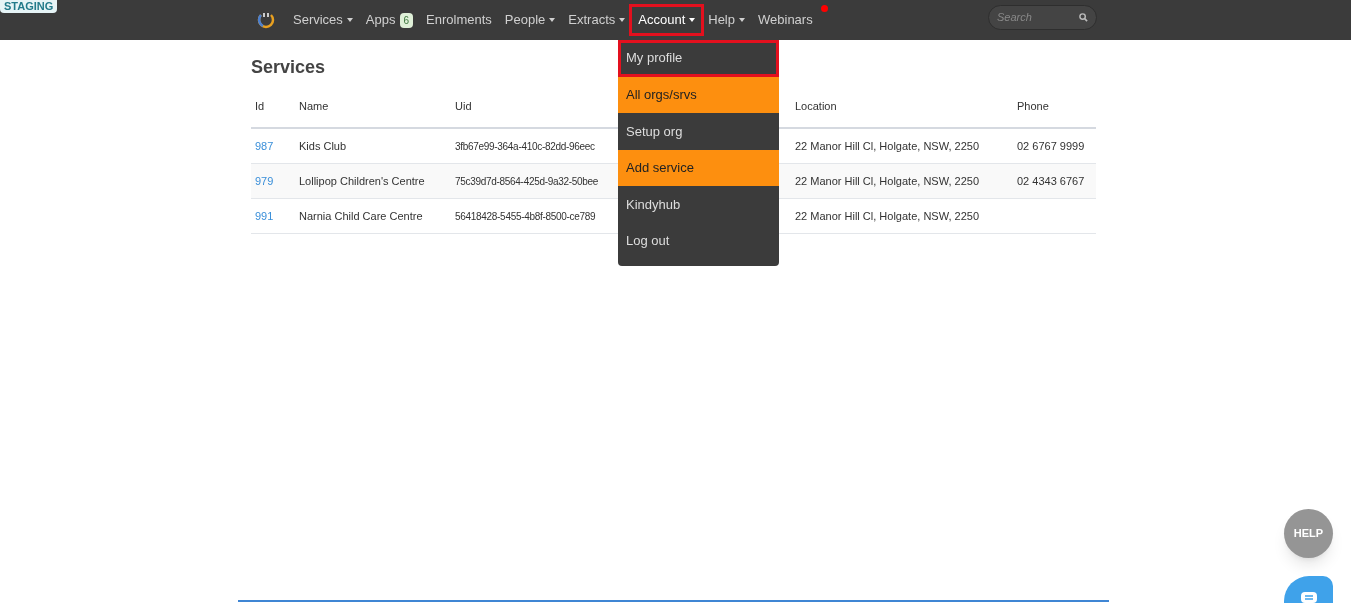  What do you see at coordinates (698, 240) in the screenshot?
I see `menu-item: Log out` at bounding box center [698, 240].